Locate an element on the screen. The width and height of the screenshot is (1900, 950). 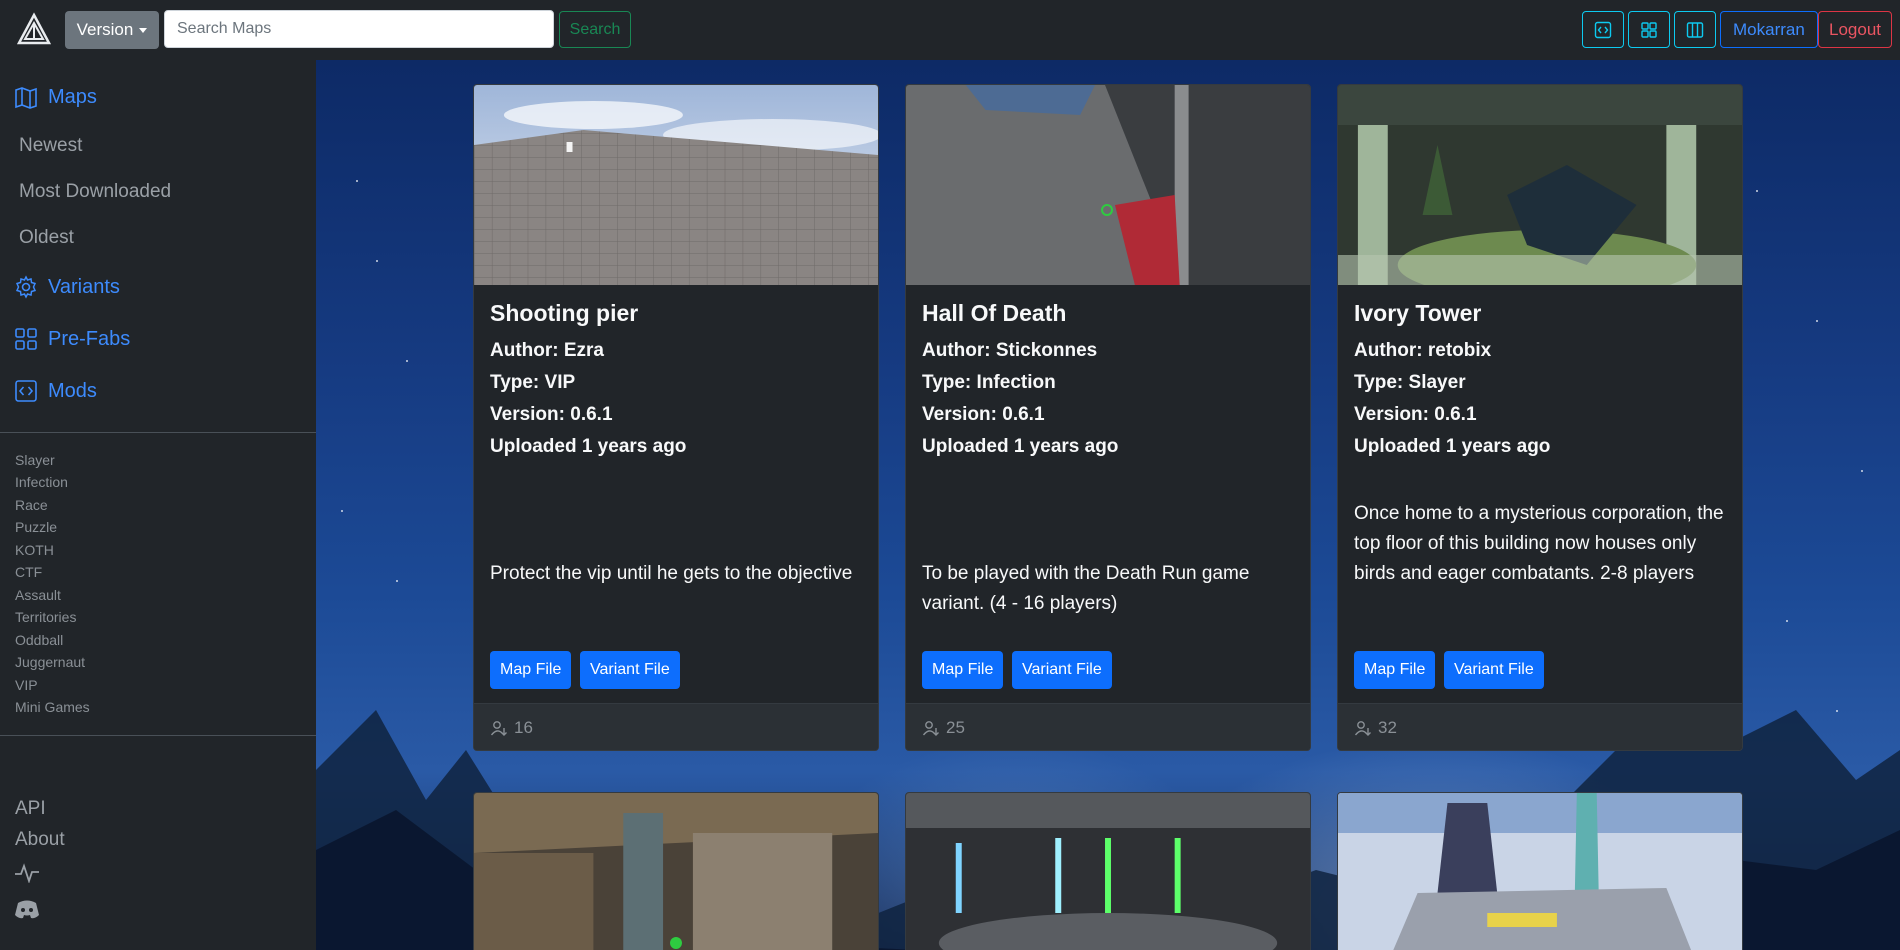
about-link: About is located at coordinates (40, 840).